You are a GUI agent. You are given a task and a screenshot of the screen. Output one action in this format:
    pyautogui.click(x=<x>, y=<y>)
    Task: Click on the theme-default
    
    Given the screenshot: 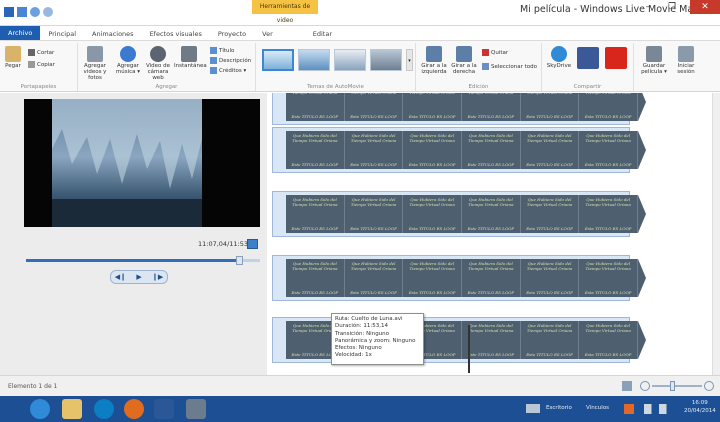 What is the action you would take?
    pyautogui.click(x=278, y=60)
    